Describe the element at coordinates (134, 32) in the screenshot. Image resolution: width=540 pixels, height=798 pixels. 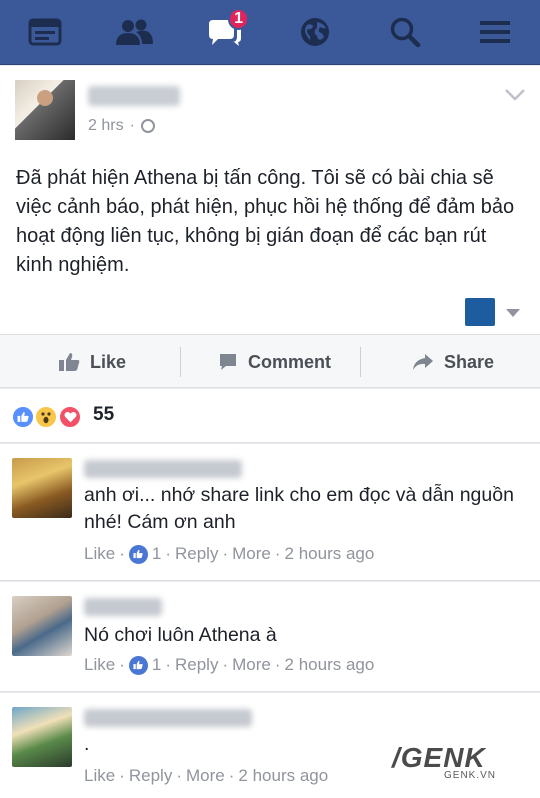
I see `friends-icon` at that location.